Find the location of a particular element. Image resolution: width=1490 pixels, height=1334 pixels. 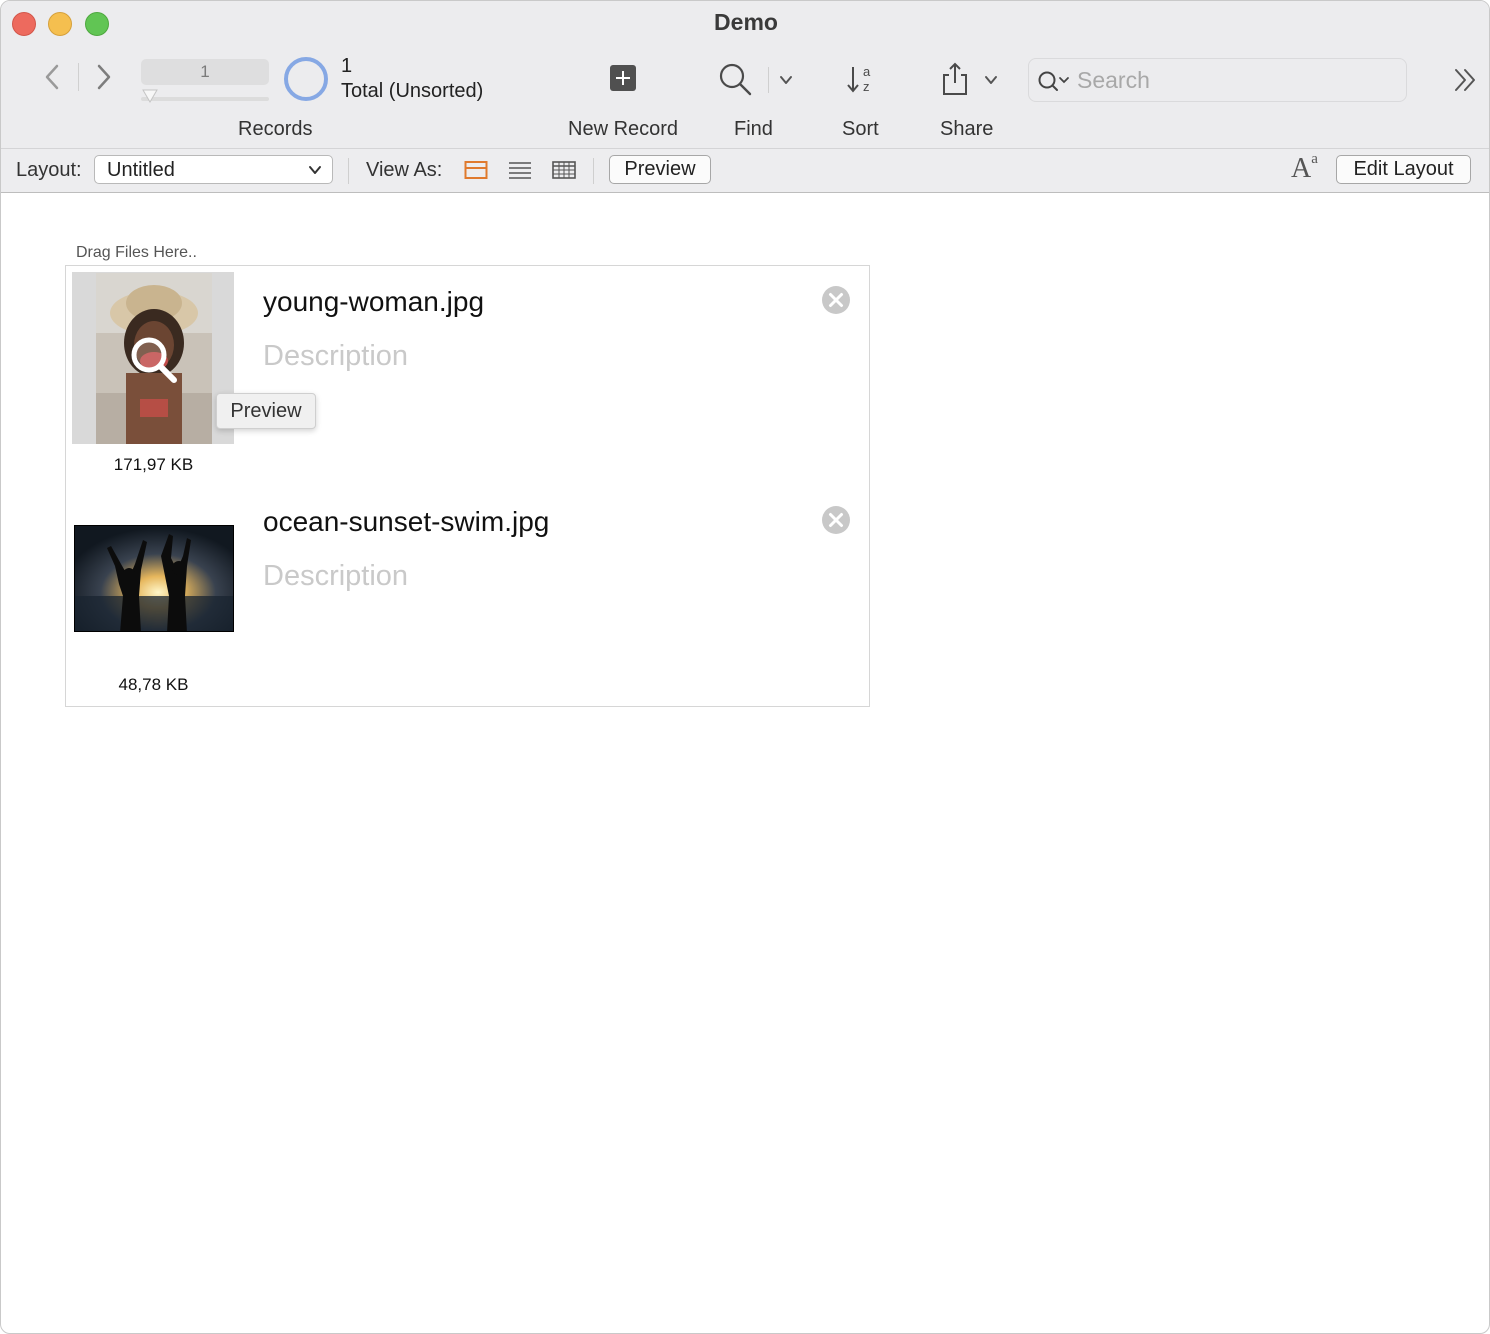

search-field is located at coordinates (1217, 80).